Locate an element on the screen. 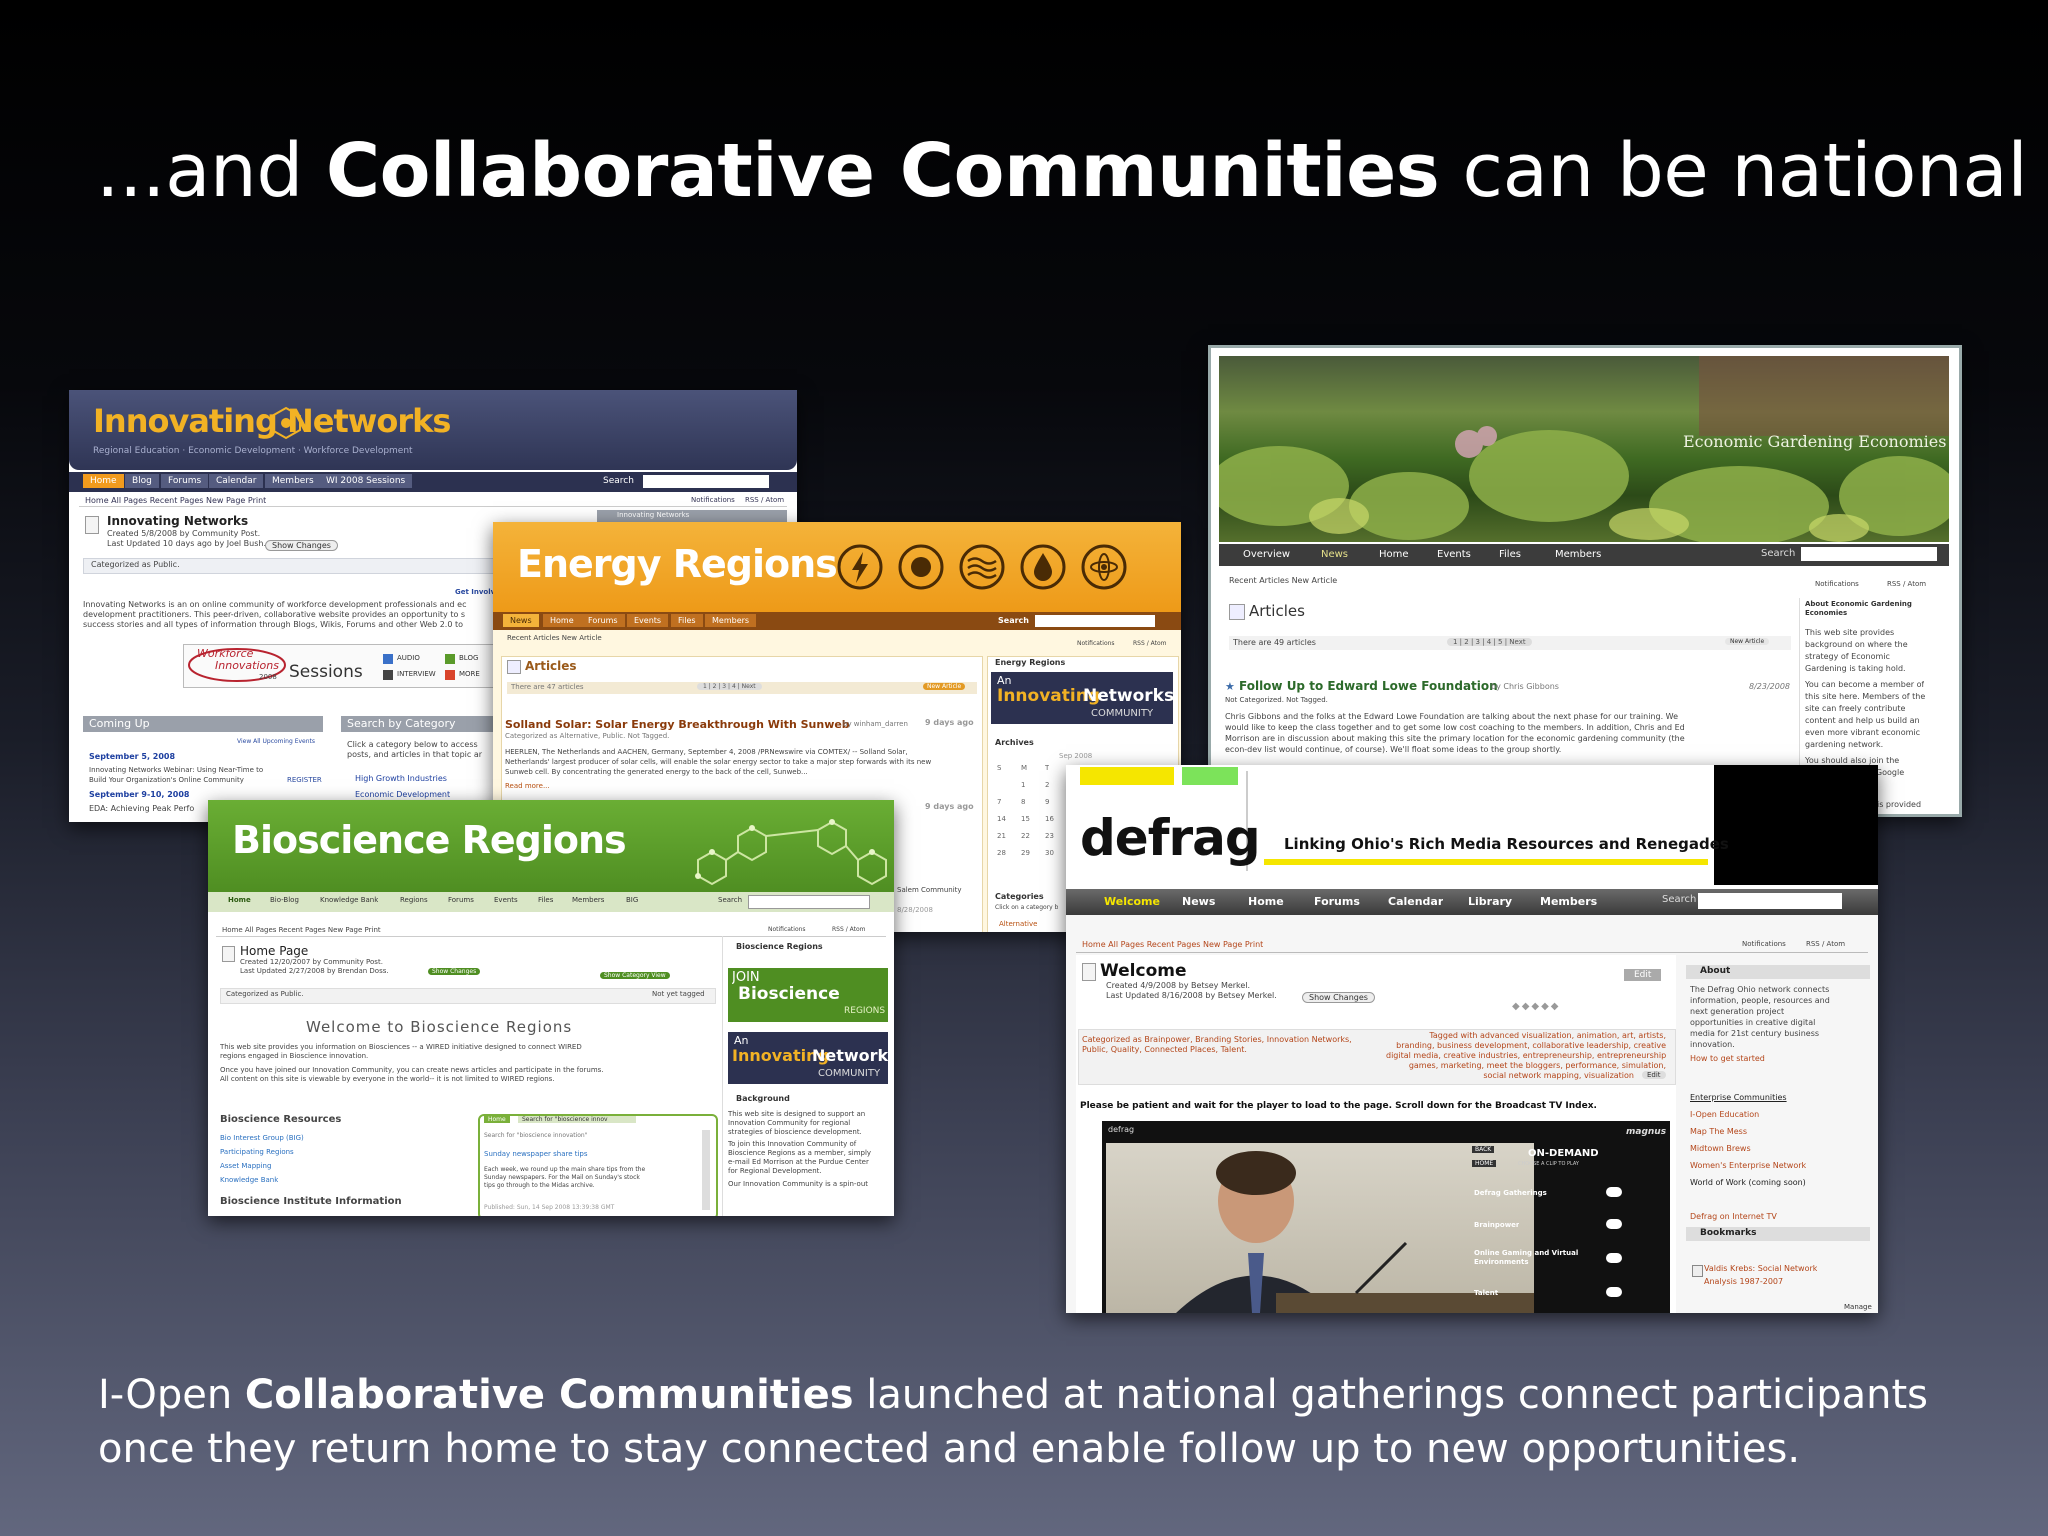  defrag-bookmark-1b: Analysis 1987-2007 is located at coordinates (1743, 1281).